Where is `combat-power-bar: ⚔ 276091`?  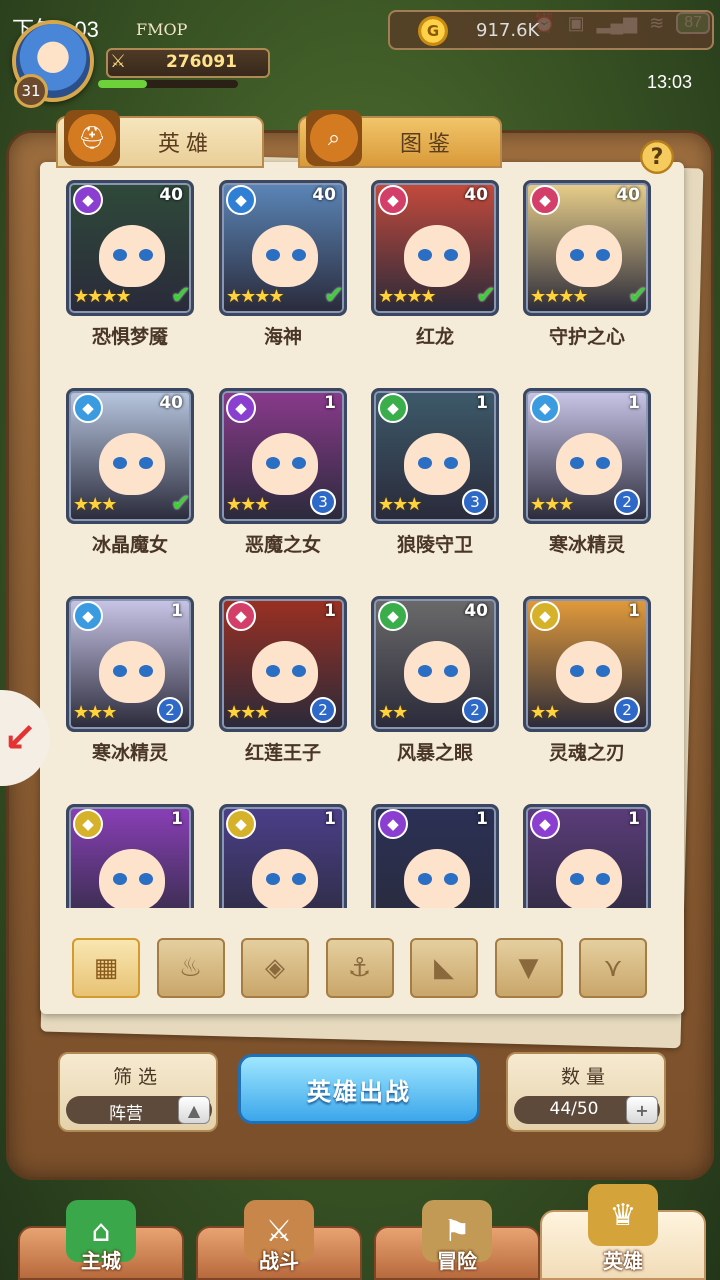 combat-power-bar: ⚔ 276091 is located at coordinates (188, 63).